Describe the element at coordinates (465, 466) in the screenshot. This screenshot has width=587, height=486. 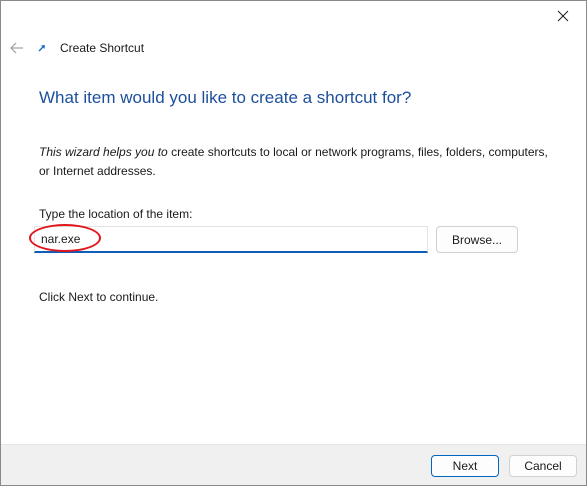
I see `next-button: Next` at that location.